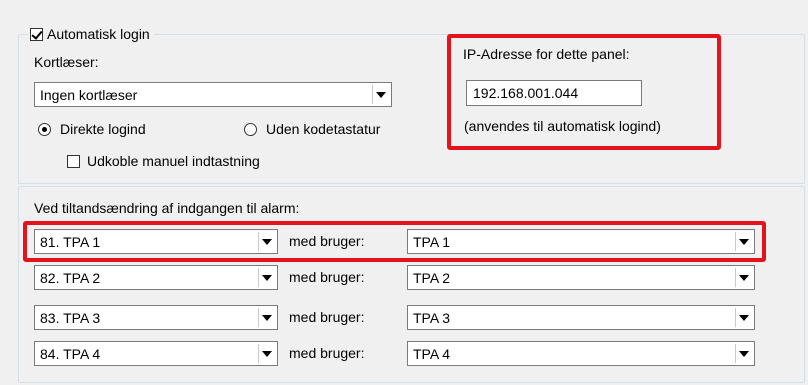  What do you see at coordinates (327, 317) in the screenshot?
I see `with-user-label-3: med bruger:` at bounding box center [327, 317].